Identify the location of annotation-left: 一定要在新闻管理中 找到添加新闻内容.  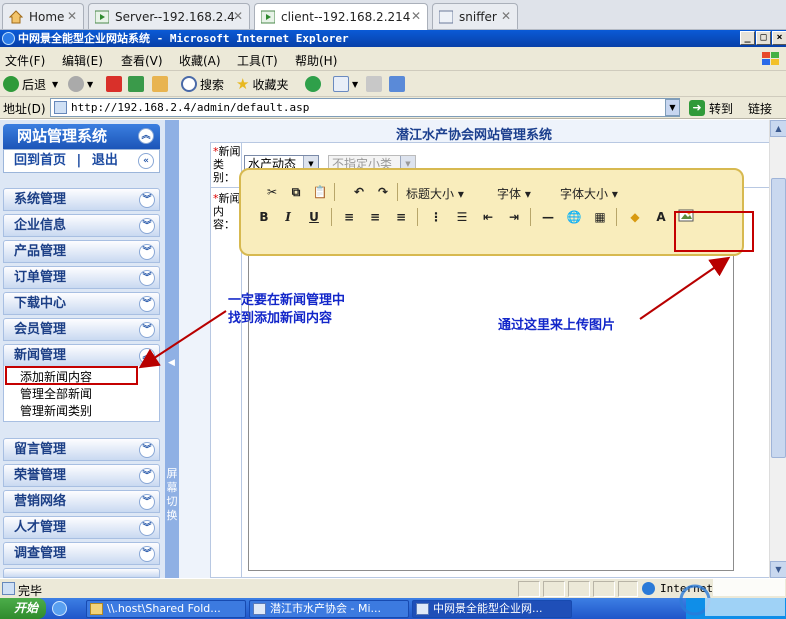
(287, 309).